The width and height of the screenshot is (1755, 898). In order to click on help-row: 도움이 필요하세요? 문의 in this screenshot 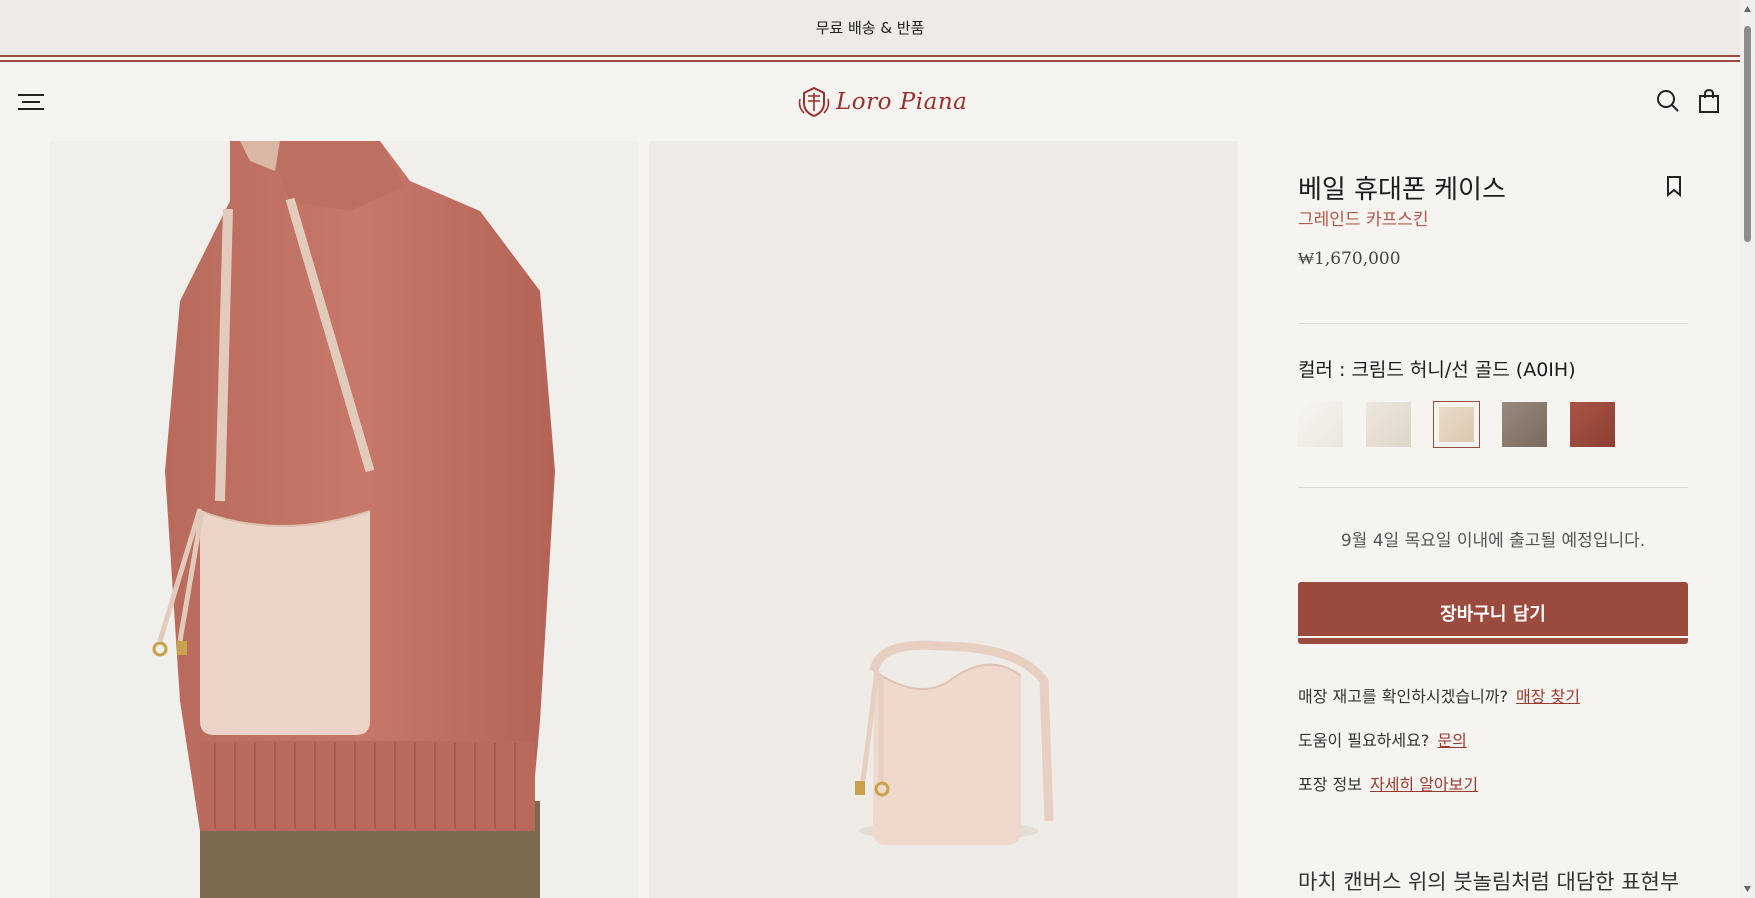, I will do `click(1382, 739)`.